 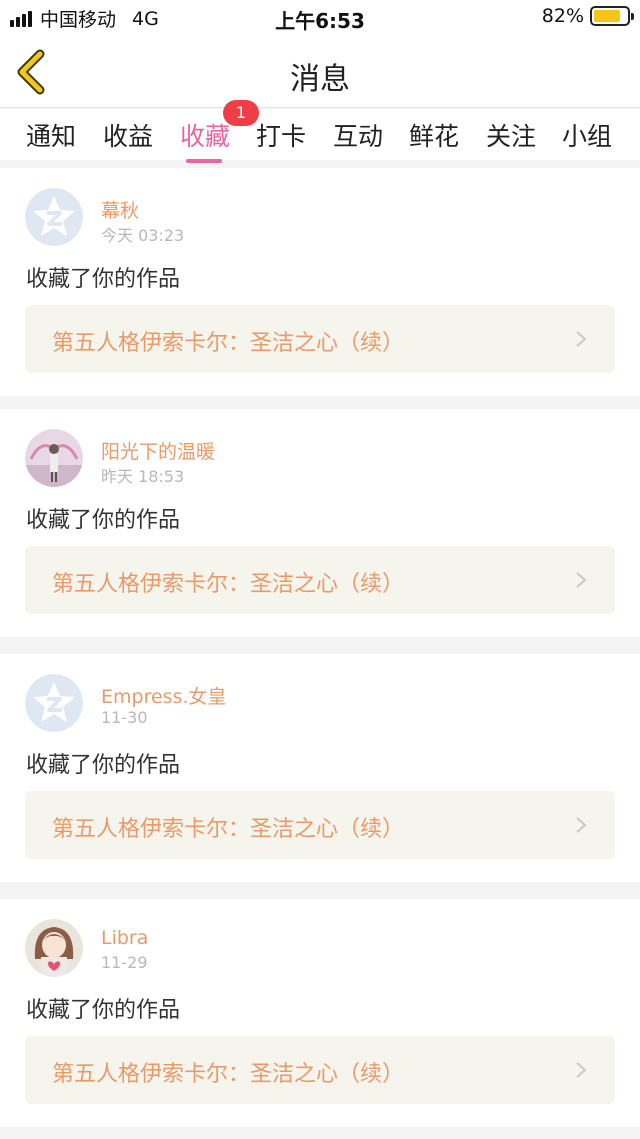 I want to click on message-time: 11-29, so click(x=124, y=962).